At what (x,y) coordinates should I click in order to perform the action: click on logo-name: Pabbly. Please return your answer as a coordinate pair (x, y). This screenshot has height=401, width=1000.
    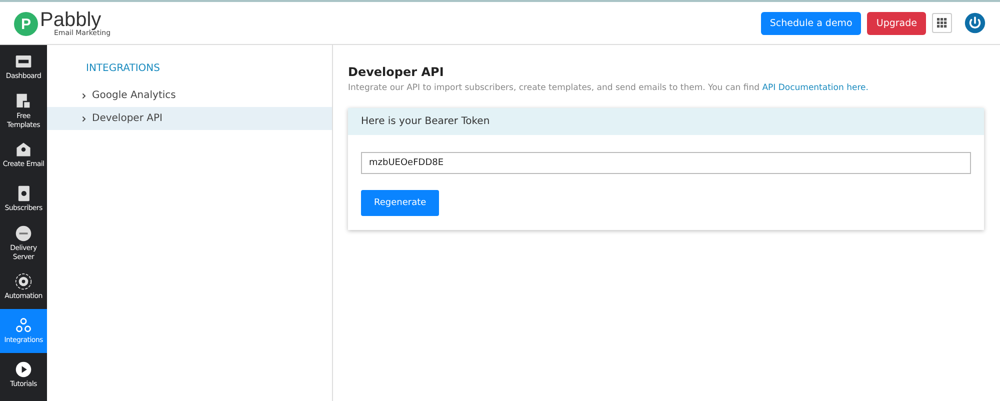
    Looking at the image, I should click on (71, 20).